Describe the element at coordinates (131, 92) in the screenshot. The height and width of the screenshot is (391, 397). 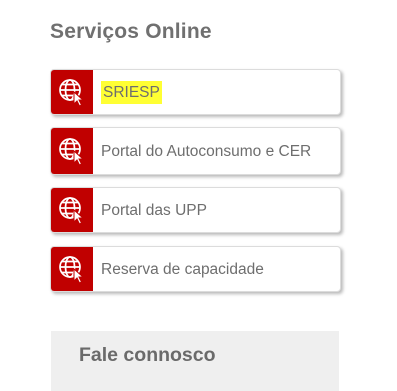
I see `highlighted-label: SRIESP` at that location.